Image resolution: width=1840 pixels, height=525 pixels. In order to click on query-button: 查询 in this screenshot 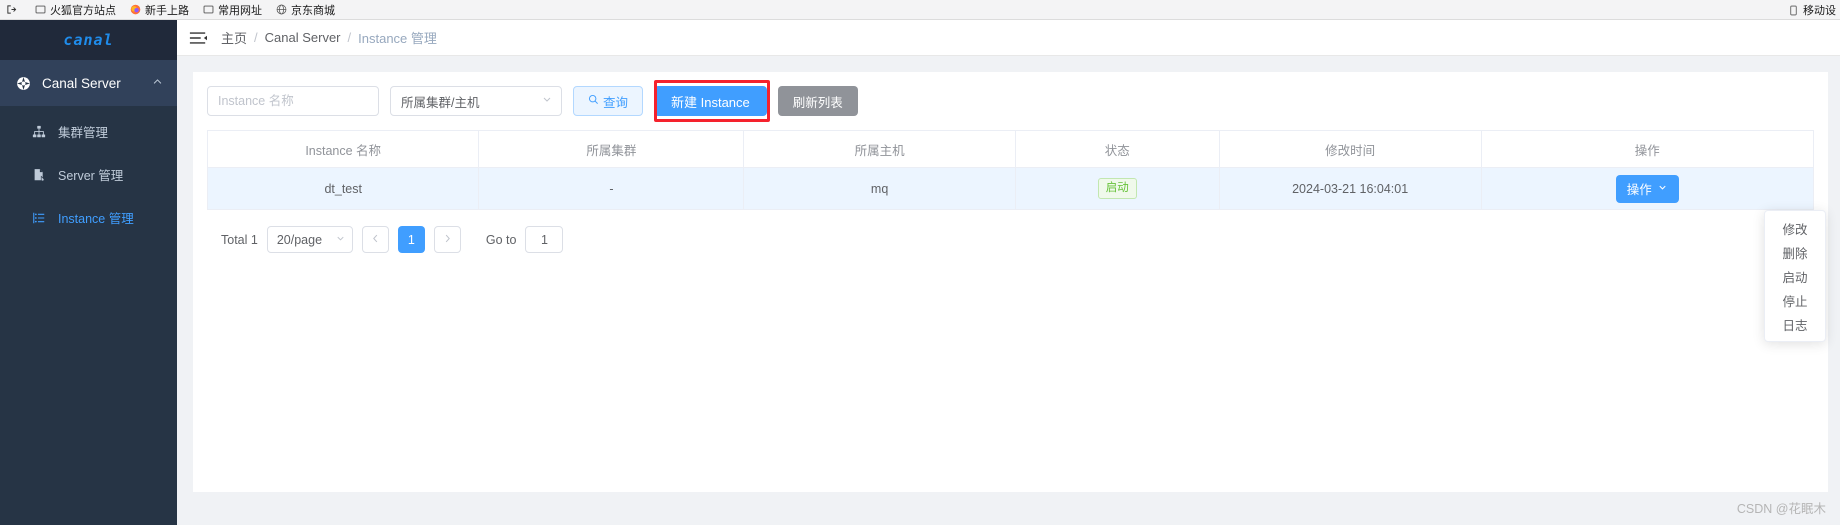, I will do `click(608, 101)`.